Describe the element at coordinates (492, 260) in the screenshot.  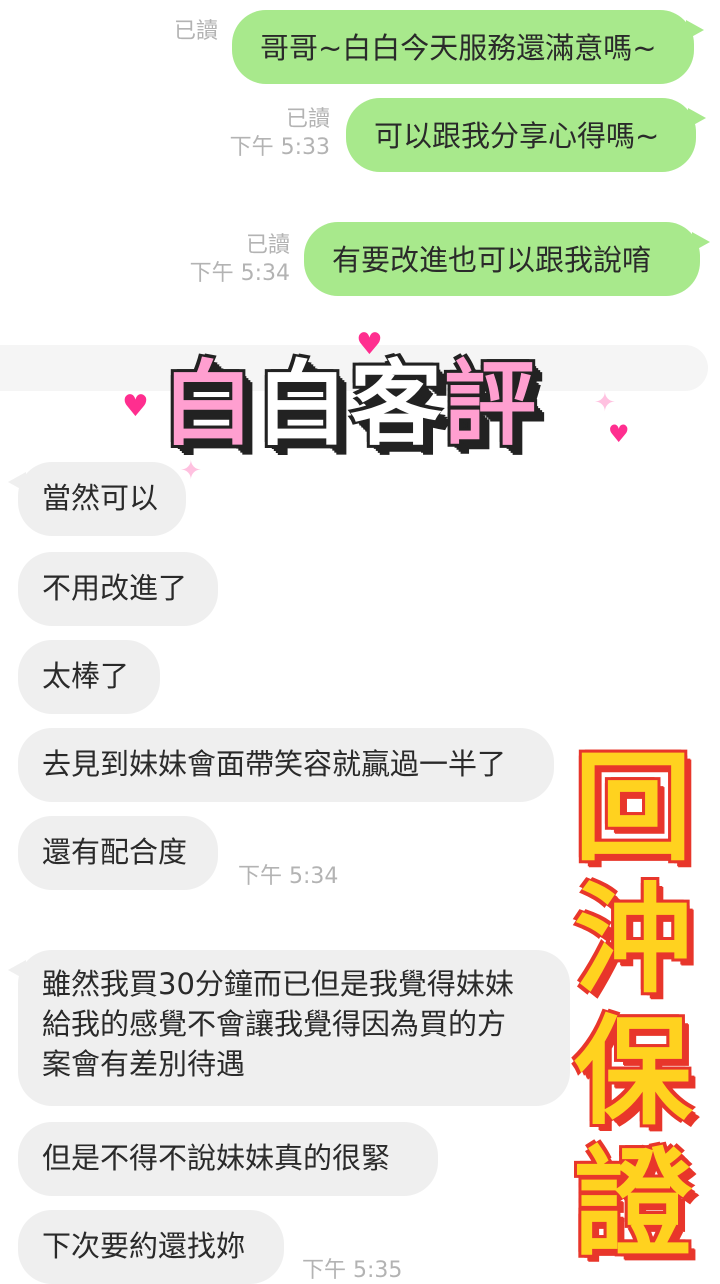
I see `message-text: 有要改進也可以跟我說唷` at that location.